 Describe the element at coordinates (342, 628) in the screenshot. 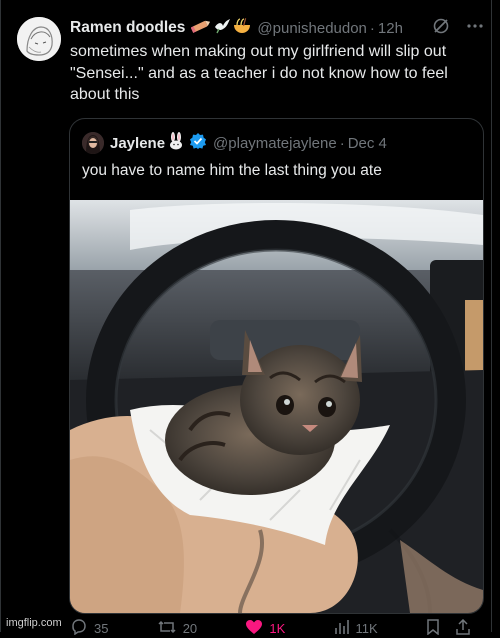

I see `views-icon` at that location.